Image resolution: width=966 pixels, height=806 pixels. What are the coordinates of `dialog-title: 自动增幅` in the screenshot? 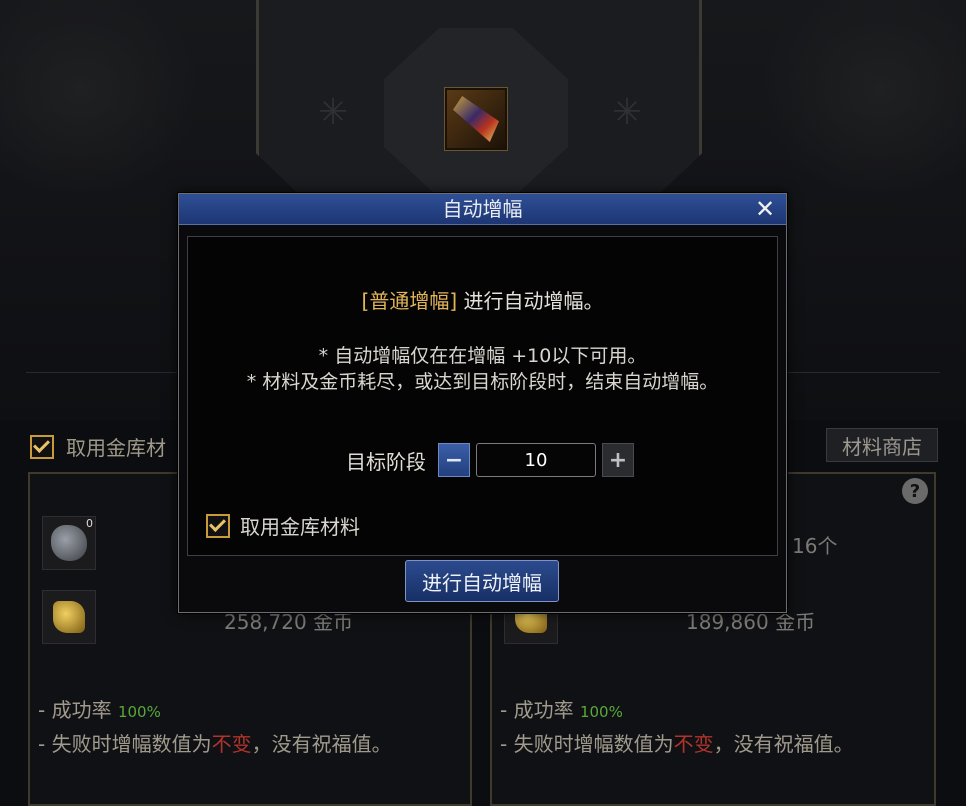 It's located at (482, 209).